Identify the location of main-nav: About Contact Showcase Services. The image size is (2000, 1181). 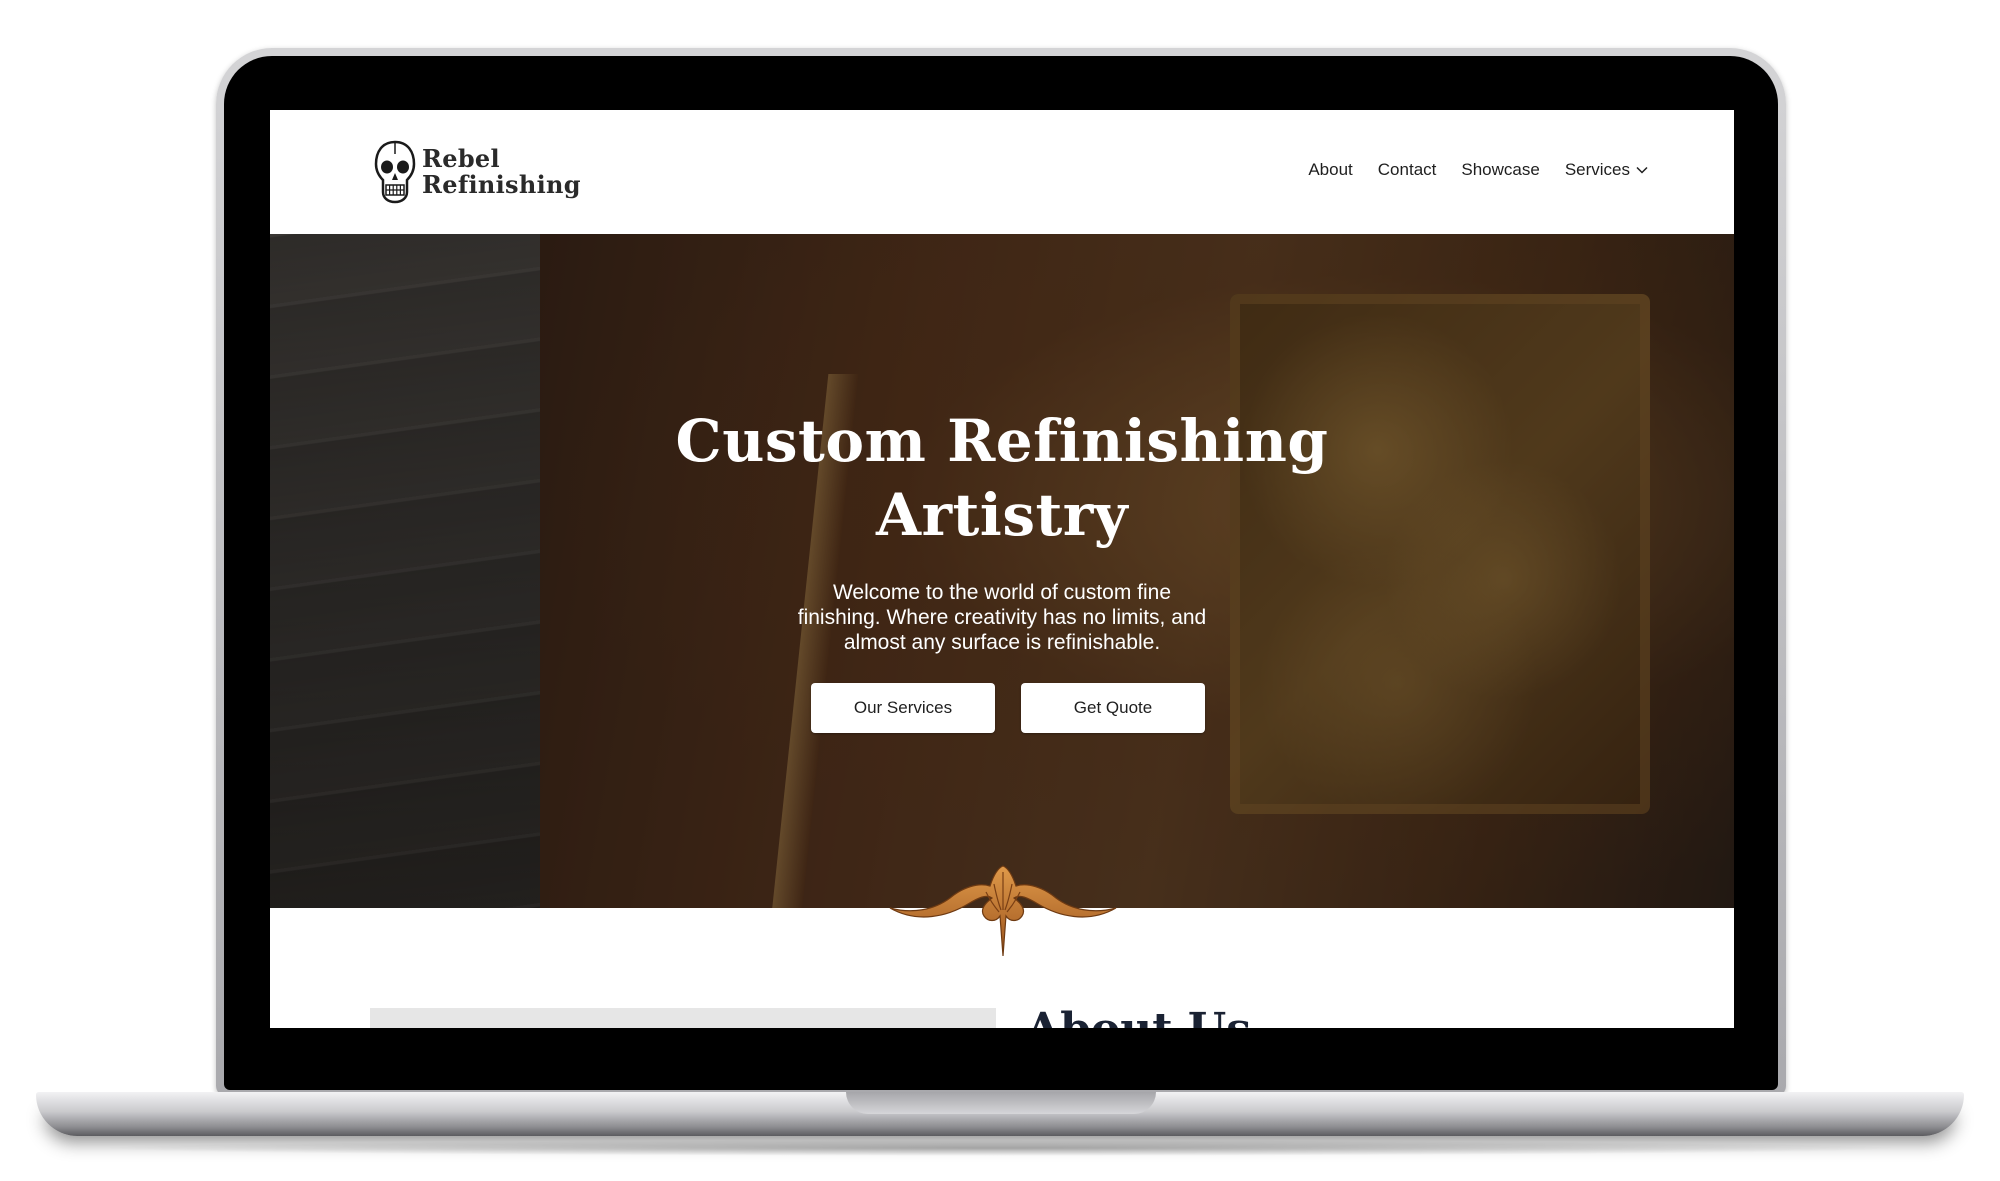
(1478, 170).